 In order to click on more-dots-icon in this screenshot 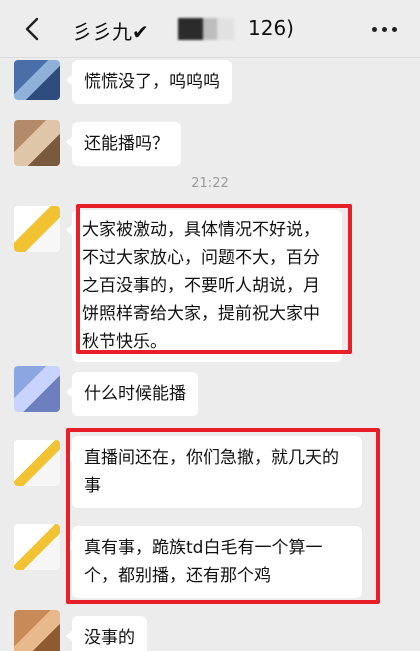, I will do `click(385, 30)`.